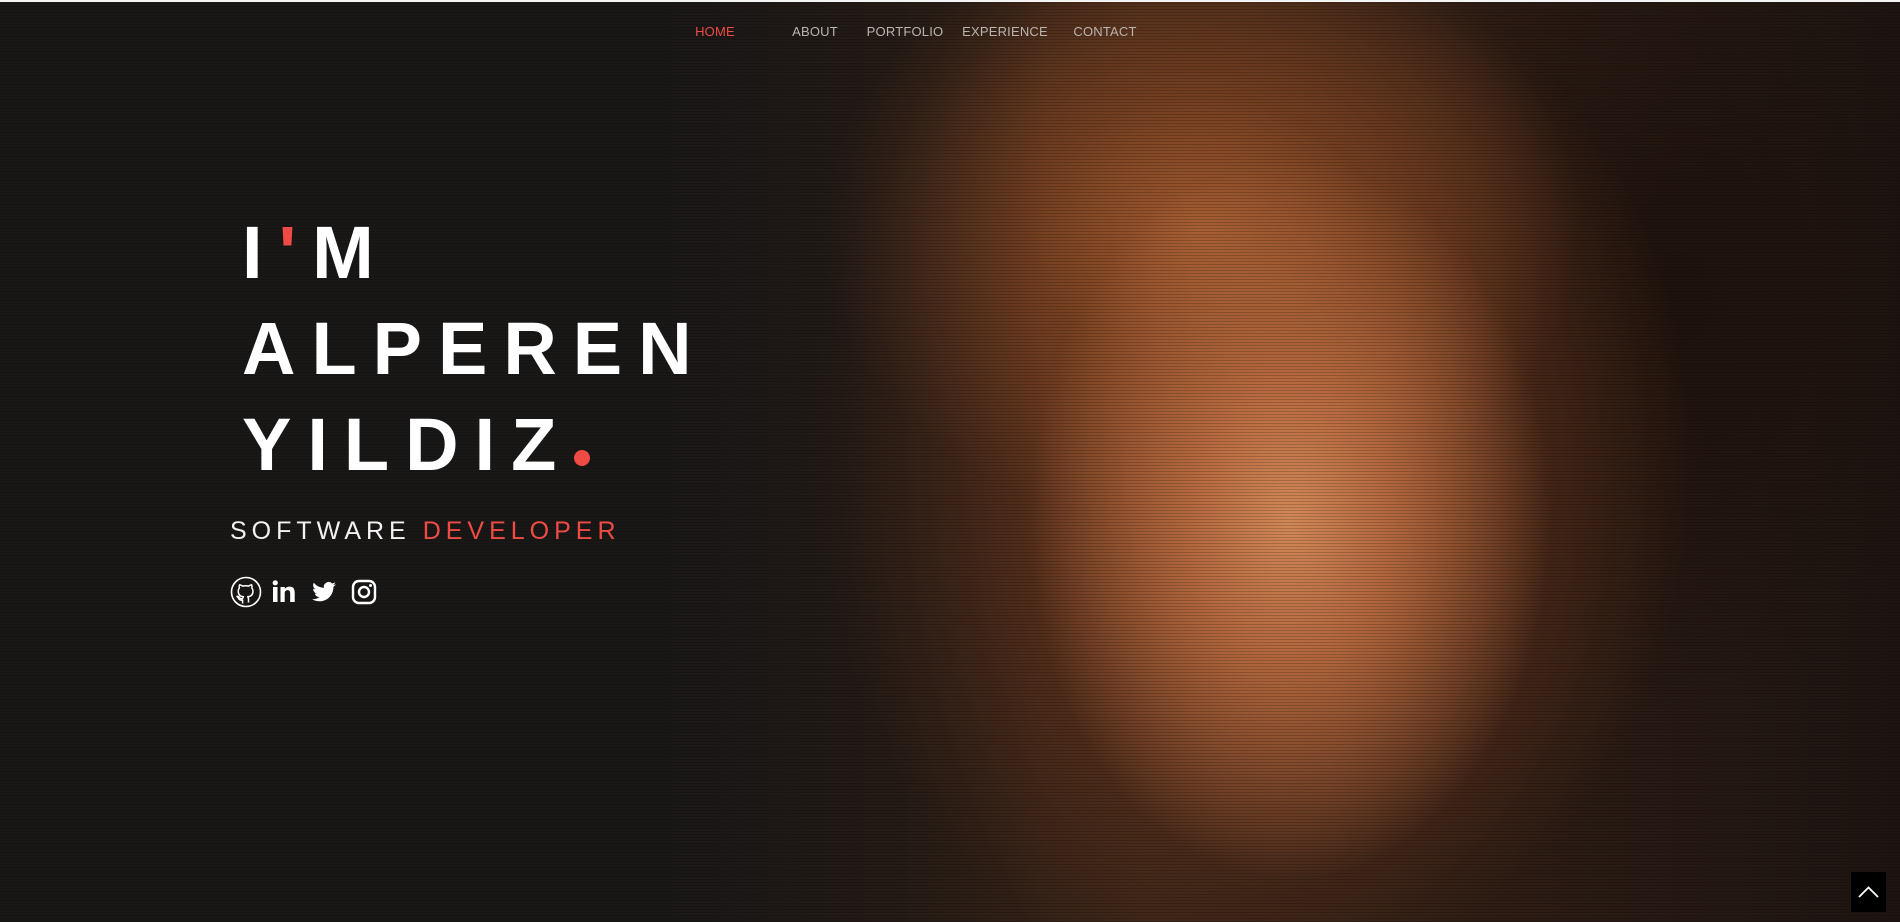 The height and width of the screenshot is (922, 1900). Describe the element at coordinates (582, 458) in the screenshot. I see `headline-dot` at that location.